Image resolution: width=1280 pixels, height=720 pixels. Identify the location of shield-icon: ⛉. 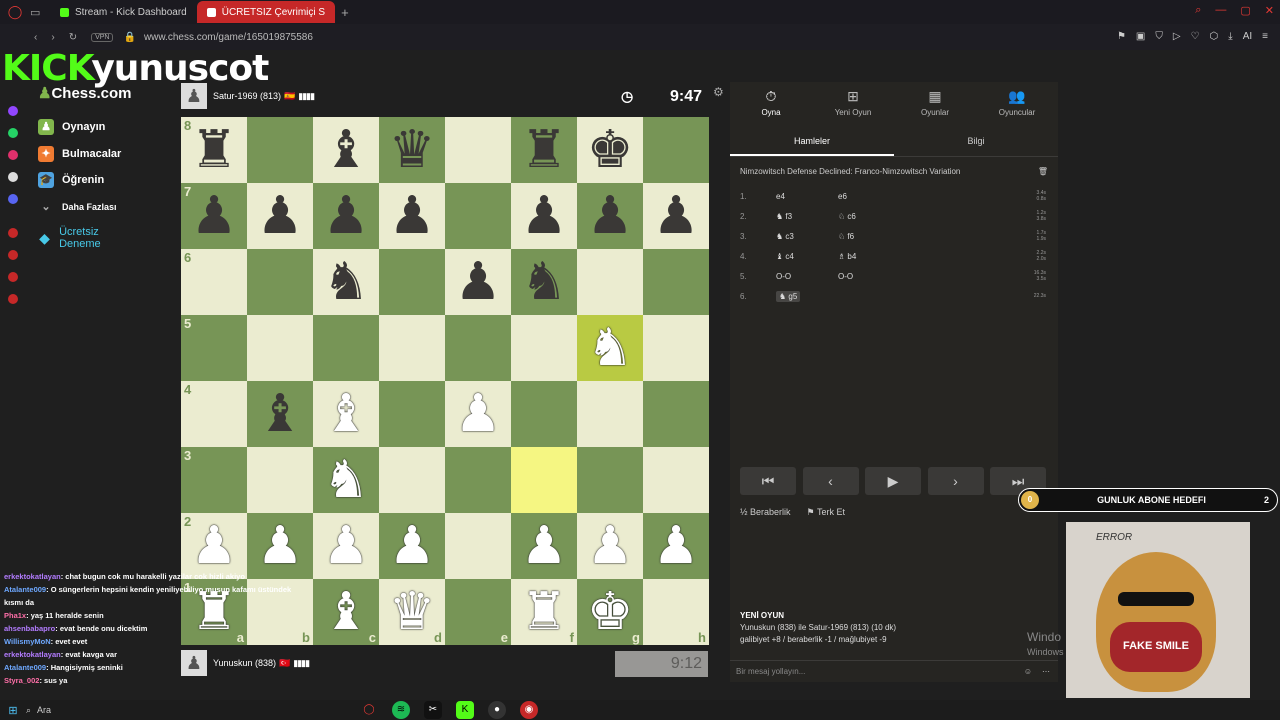
(1159, 36).